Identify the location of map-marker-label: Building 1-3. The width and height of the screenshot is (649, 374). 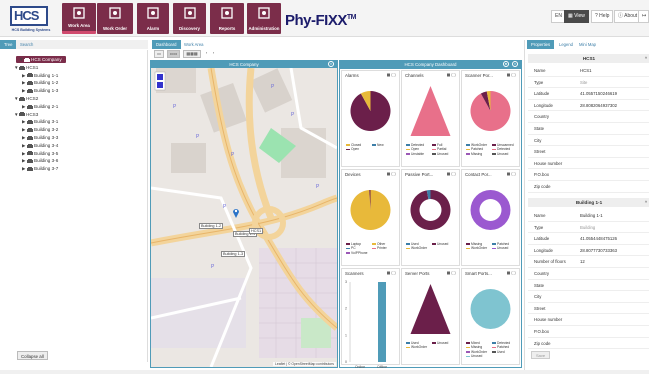
(233, 254).